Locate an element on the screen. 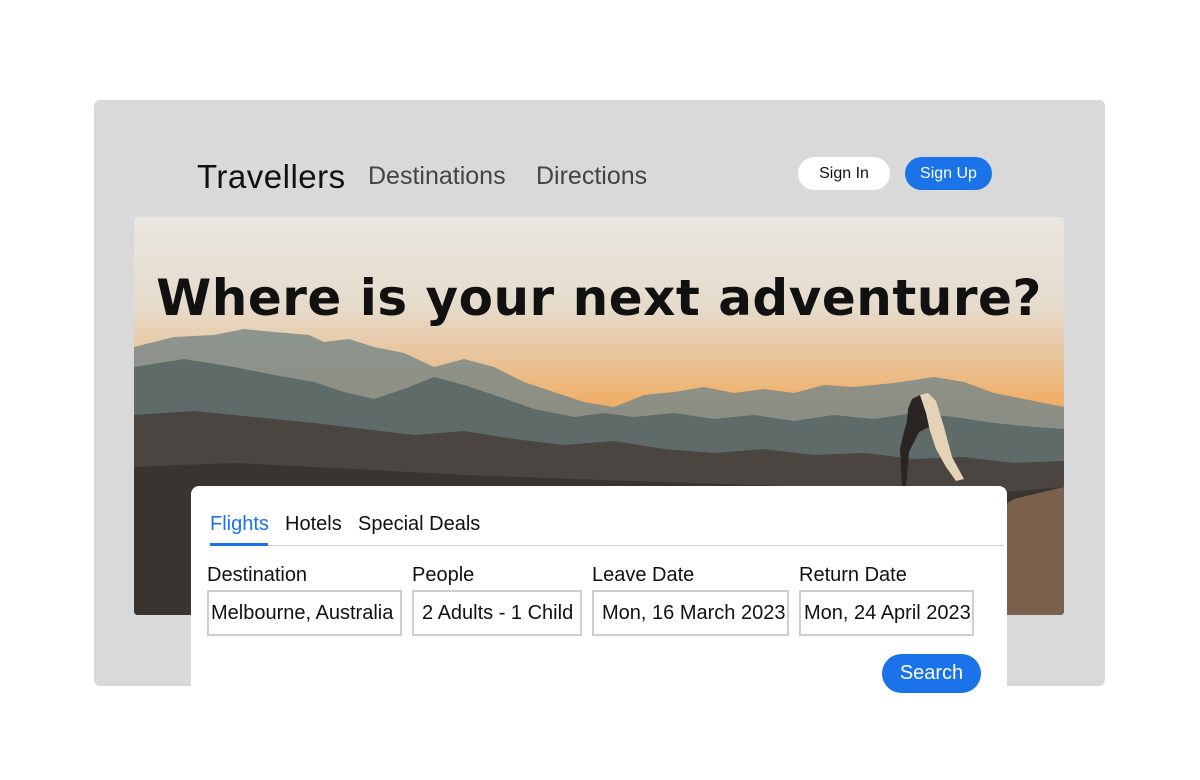 Image resolution: width=1200 pixels, height=780 pixels. brand-logo: Travellers is located at coordinates (271, 177).